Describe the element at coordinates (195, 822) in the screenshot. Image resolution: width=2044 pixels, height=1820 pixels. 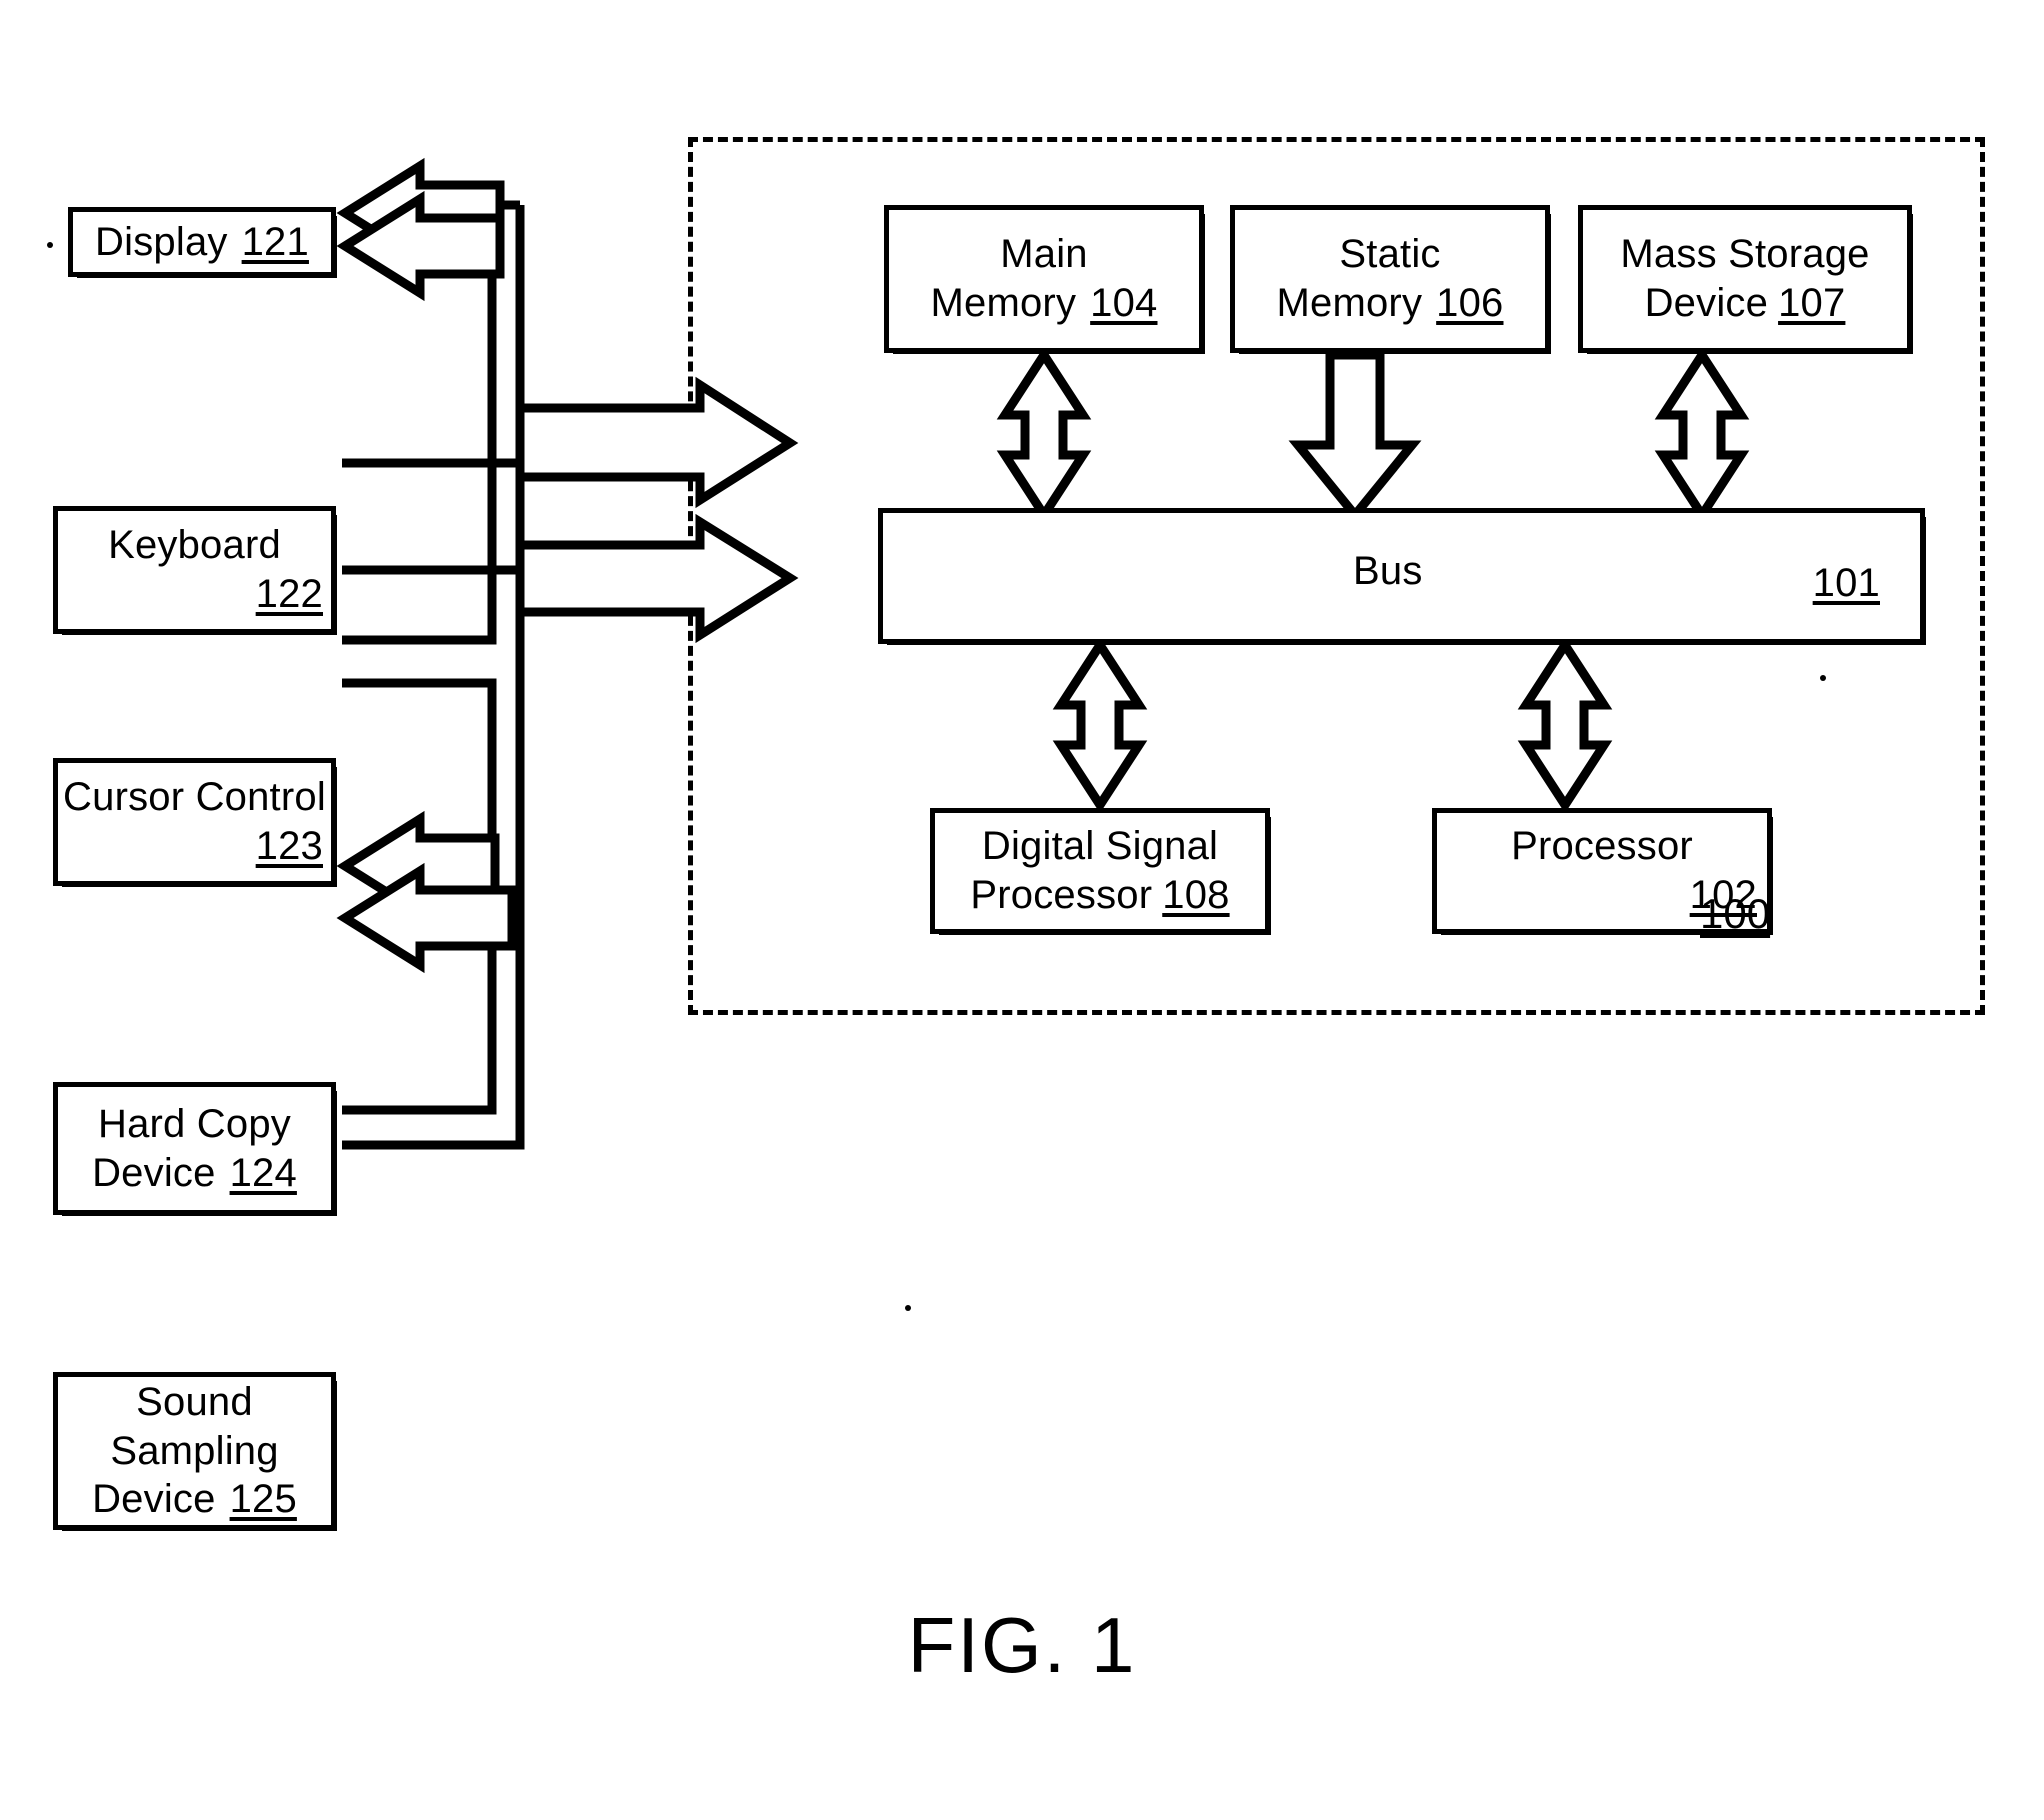
I see `cursor-control-box: Cursor Control 123` at that location.